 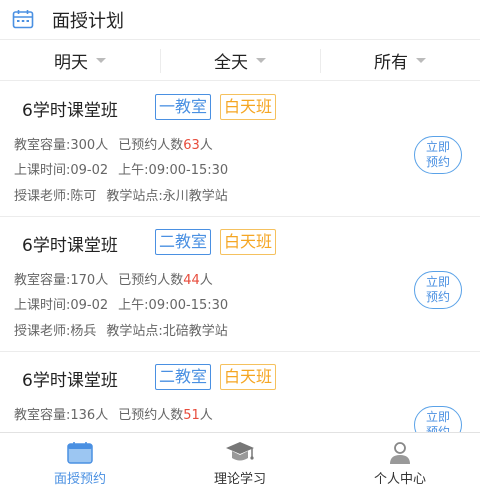 I want to click on filter-type-label: 所有, so click(x=391, y=63).